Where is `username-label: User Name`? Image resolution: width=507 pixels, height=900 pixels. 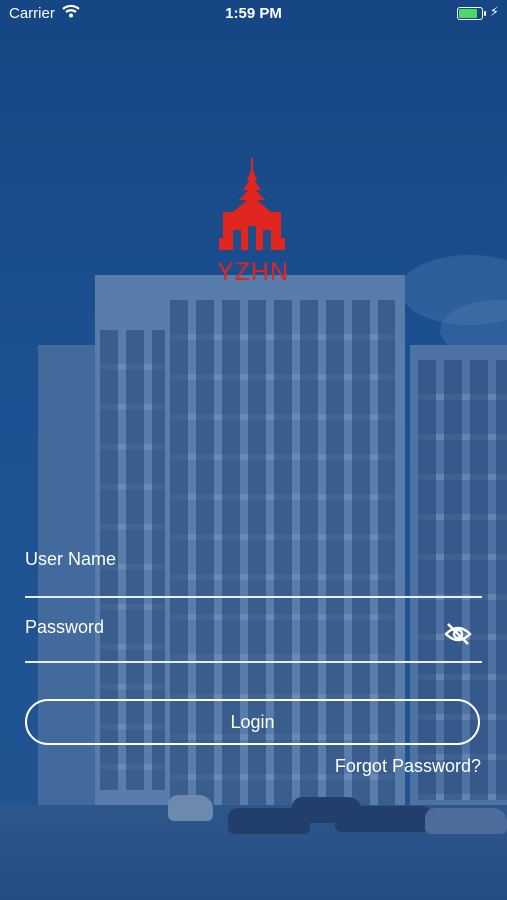 username-label: User Name is located at coordinates (71, 559).